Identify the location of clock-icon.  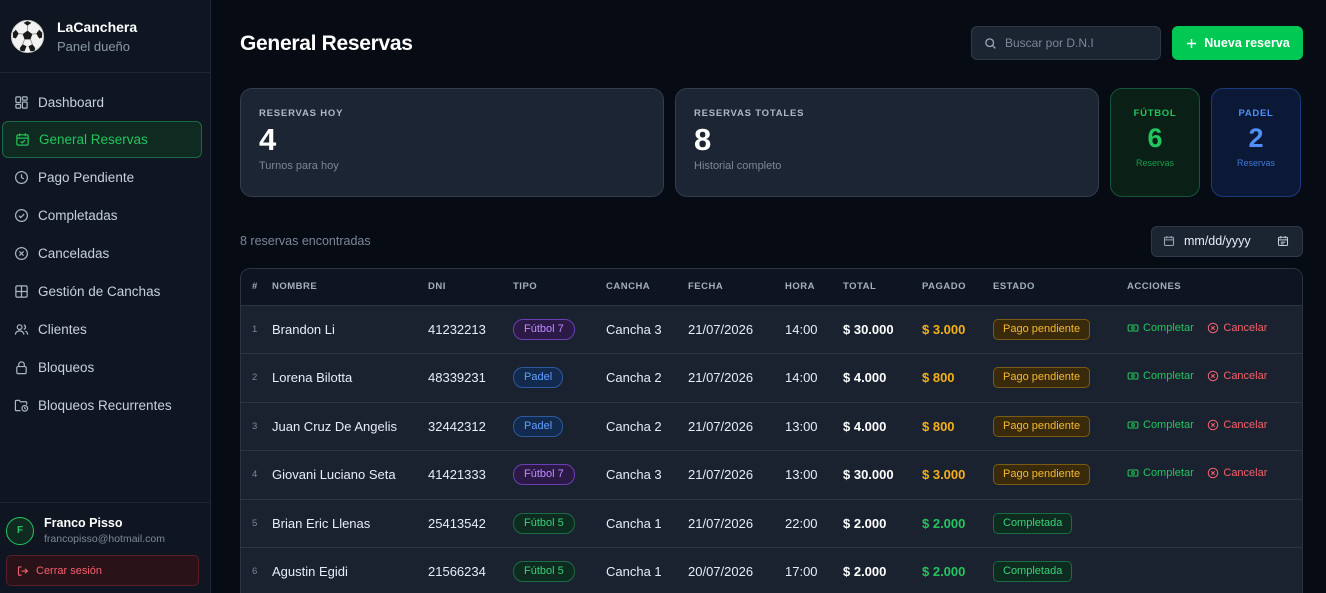
(21, 177).